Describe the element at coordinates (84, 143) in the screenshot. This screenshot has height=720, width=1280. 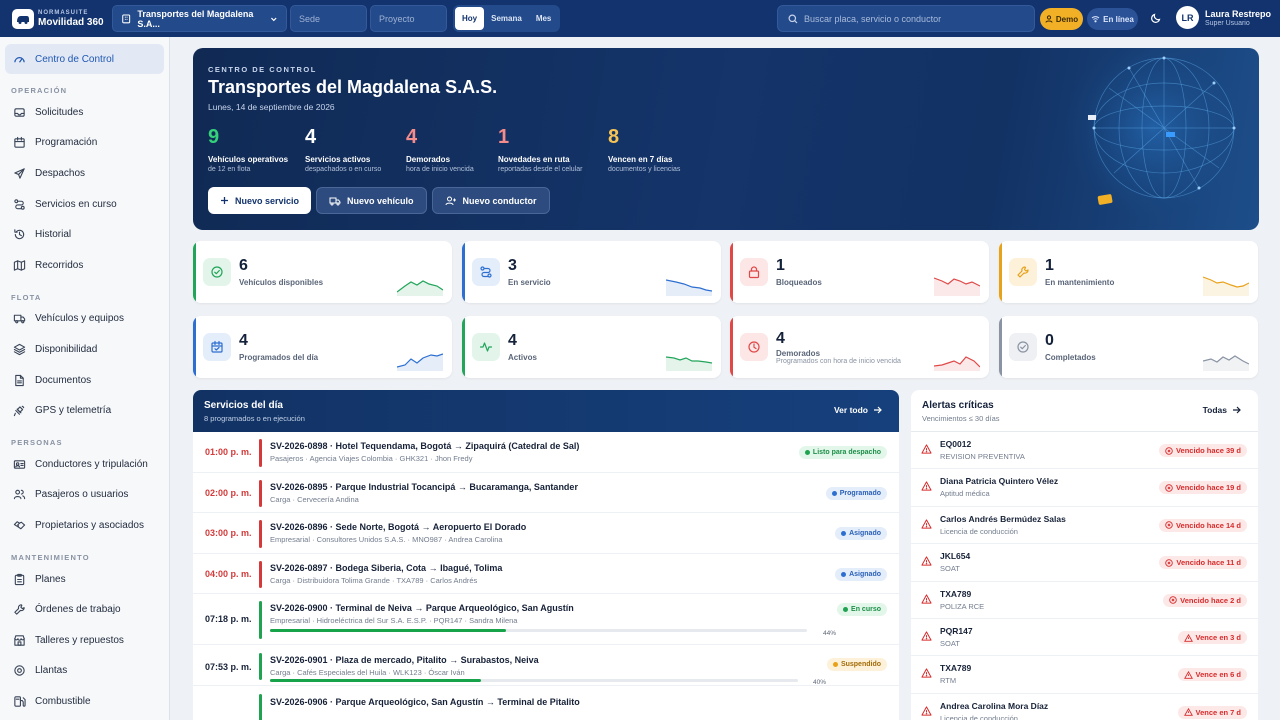
I see `sidebar-item-programacion: Programación` at that location.